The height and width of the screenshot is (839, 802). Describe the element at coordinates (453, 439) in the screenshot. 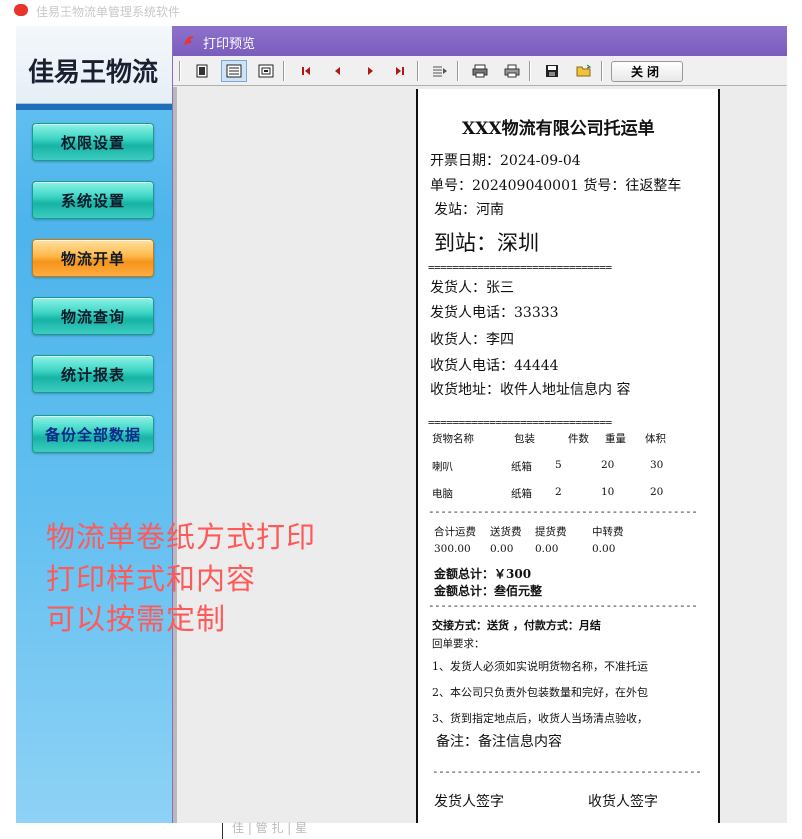

I see `goods-header-cell: 货物名称` at that location.